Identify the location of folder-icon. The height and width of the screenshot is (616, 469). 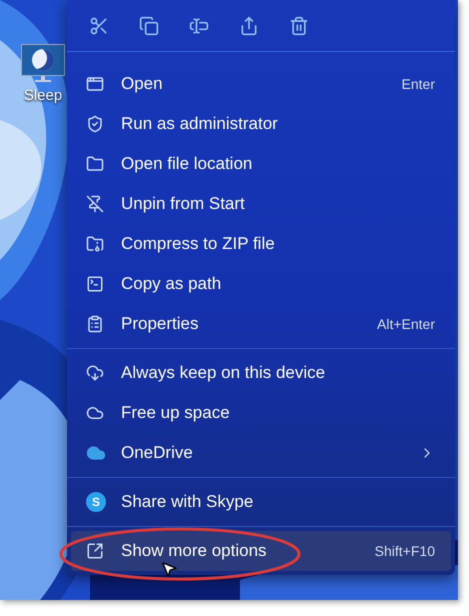
(95, 164).